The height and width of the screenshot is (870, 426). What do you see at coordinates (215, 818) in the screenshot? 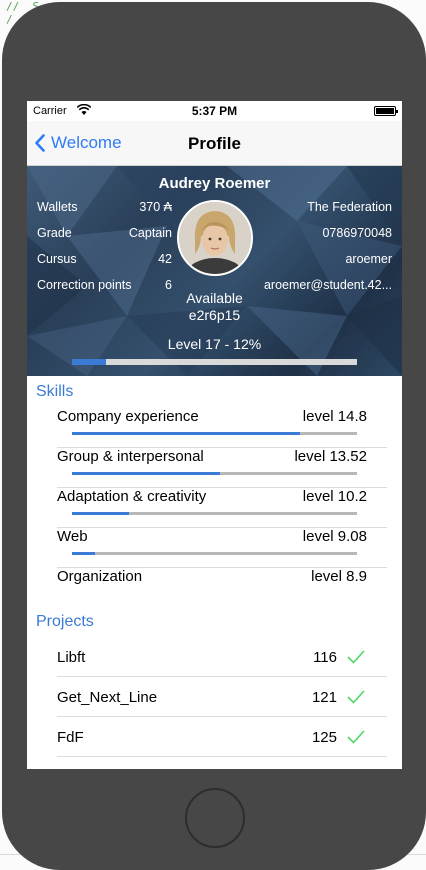
I see `home-button` at bounding box center [215, 818].